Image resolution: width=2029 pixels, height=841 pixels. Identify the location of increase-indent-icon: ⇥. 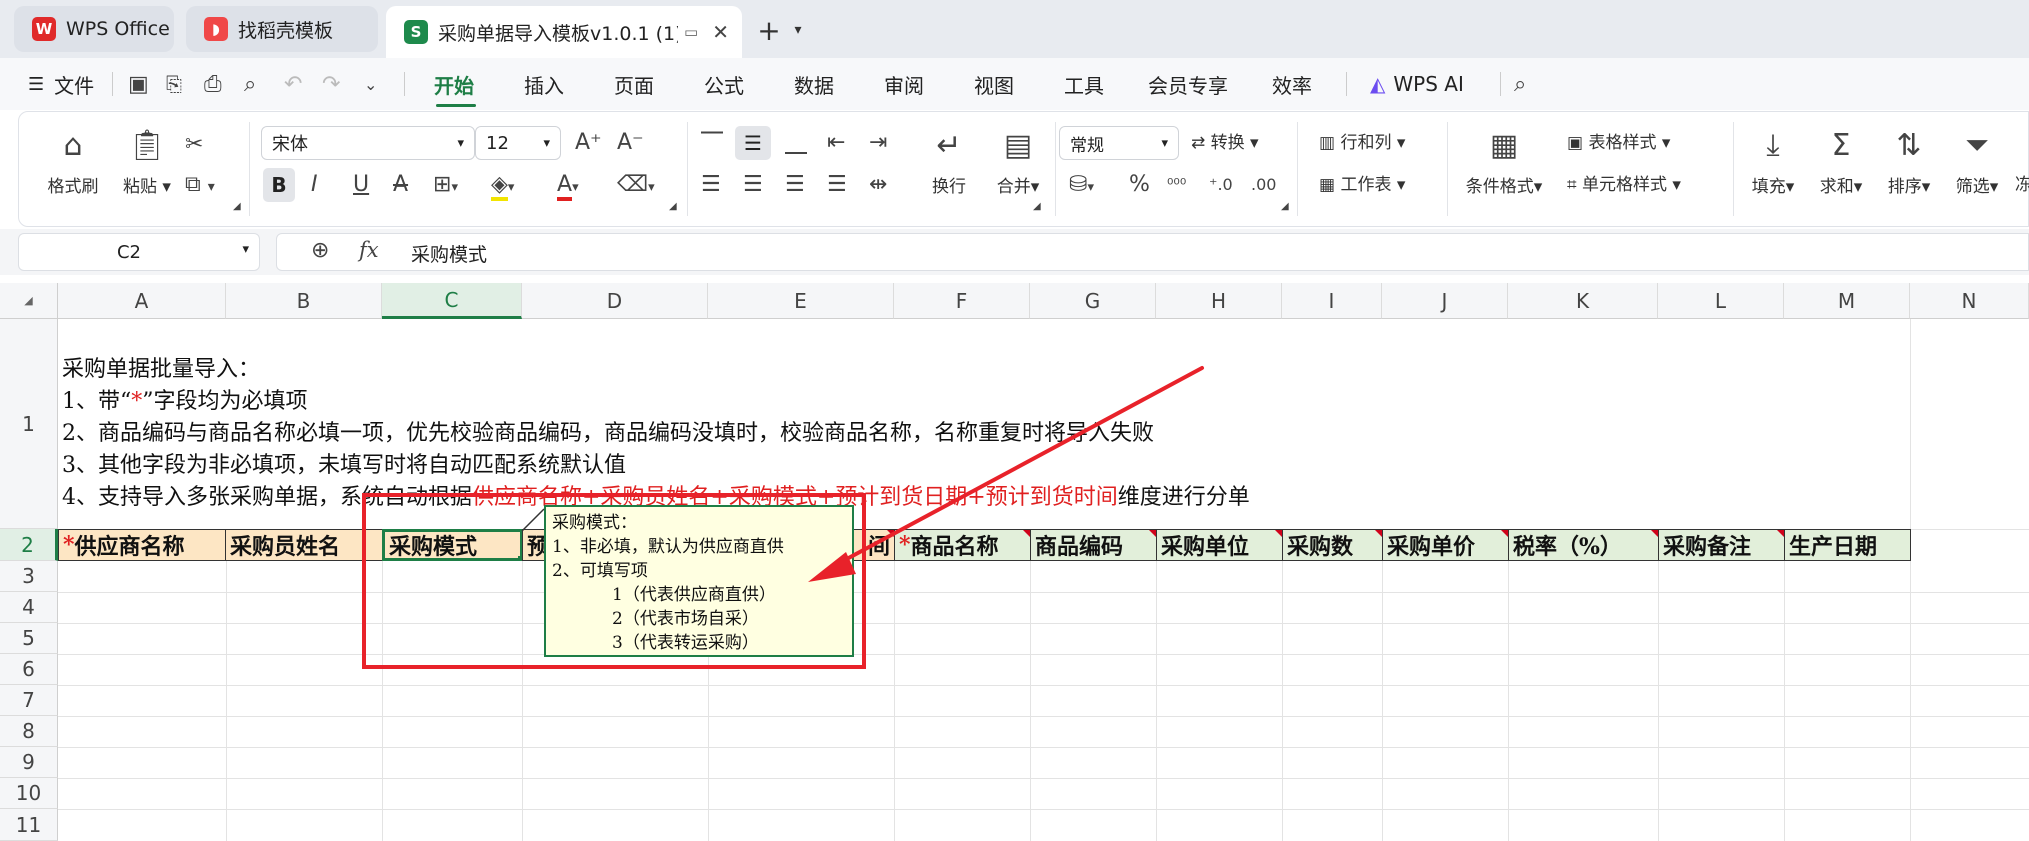
(878, 143).